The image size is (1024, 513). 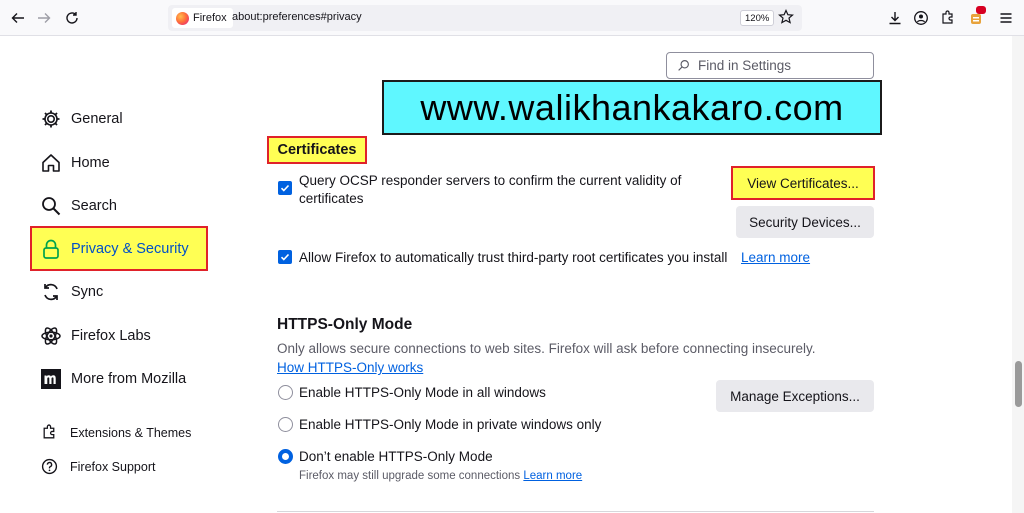 I want to click on sidebar-item-sync: Sync, so click(x=71, y=292).